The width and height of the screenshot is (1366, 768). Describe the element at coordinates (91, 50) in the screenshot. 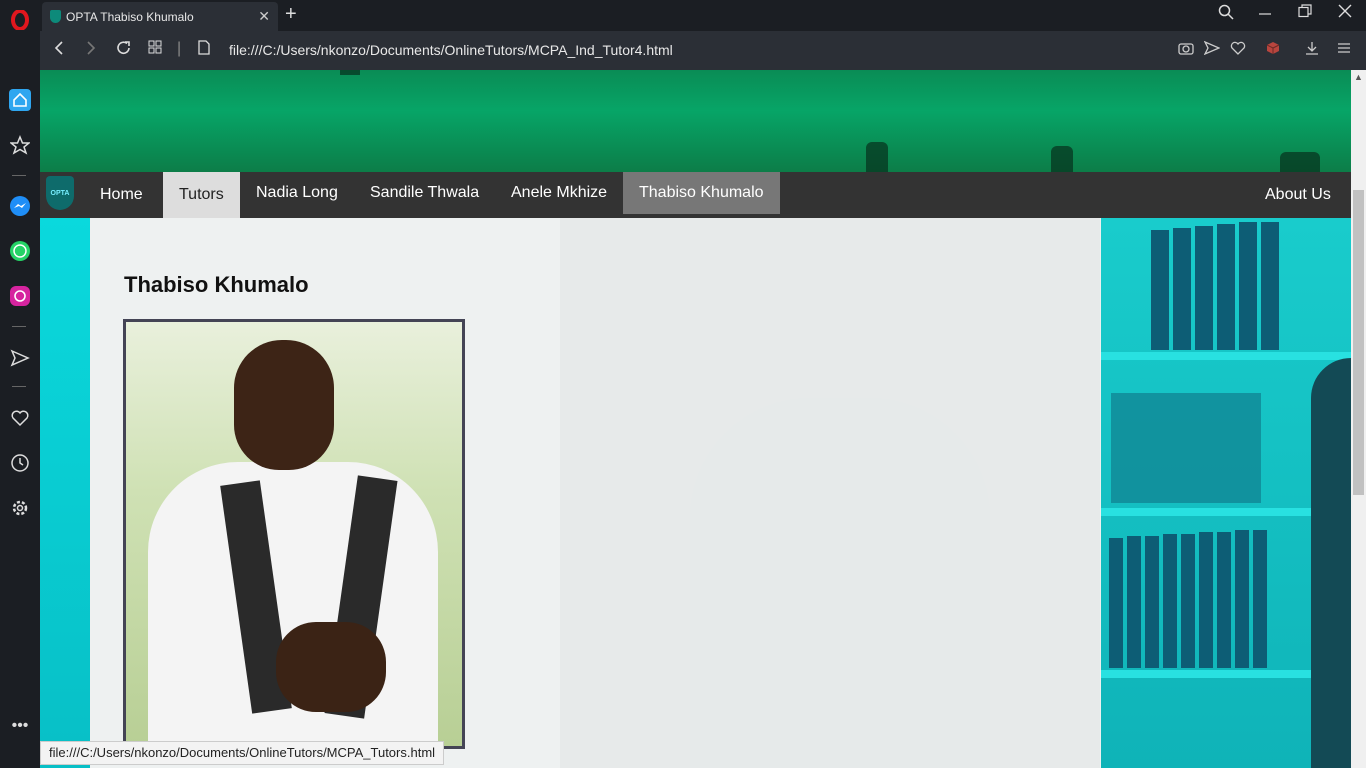

I see `forward-arrow-icon` at that location.